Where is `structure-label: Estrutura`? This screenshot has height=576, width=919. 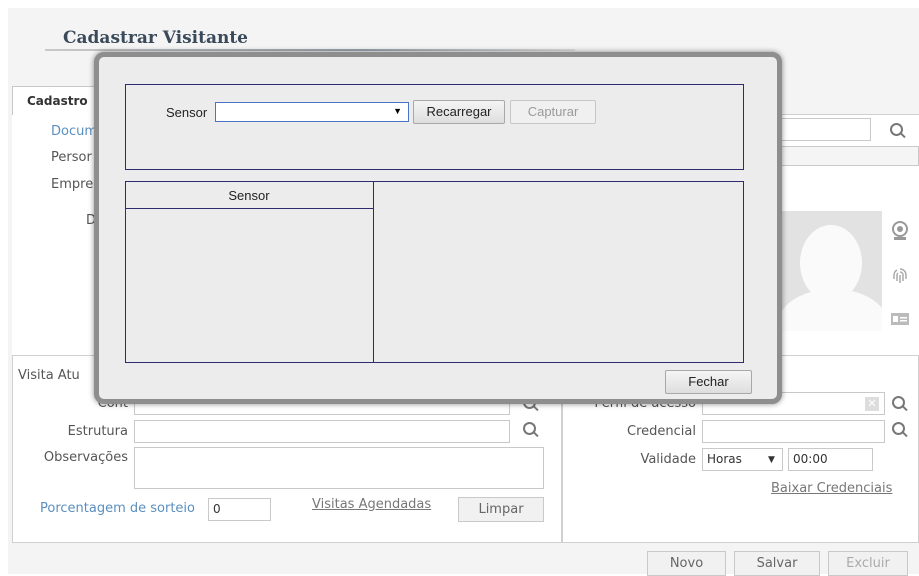 structure-label: Estrutura is located at coordinates (97, 431).